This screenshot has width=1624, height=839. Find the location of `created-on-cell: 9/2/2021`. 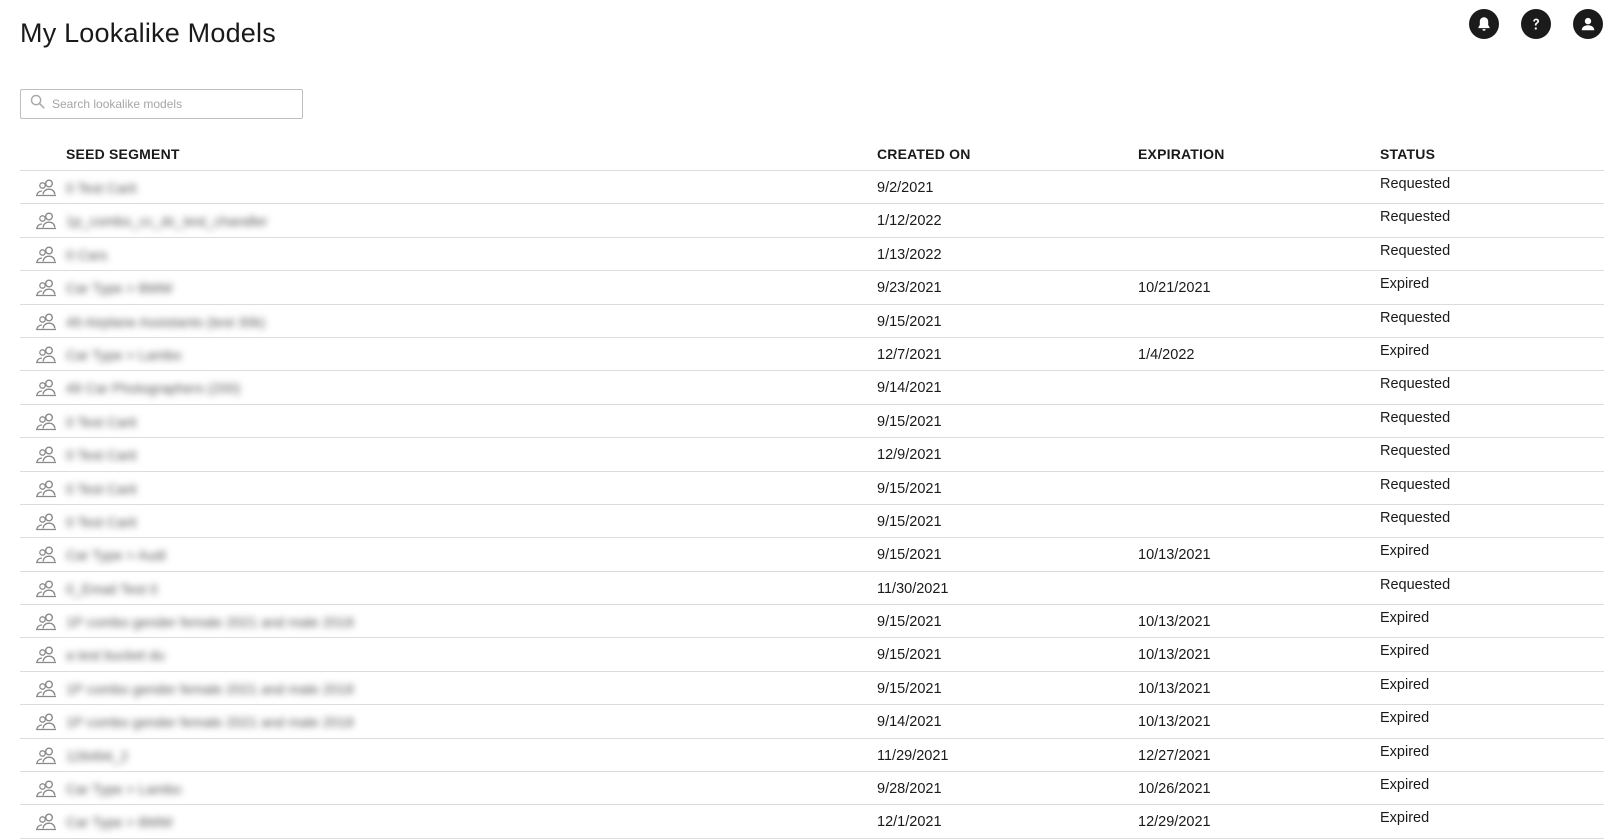

created-on-cell: 9/2/2021 is located at coordinates (905, 188).